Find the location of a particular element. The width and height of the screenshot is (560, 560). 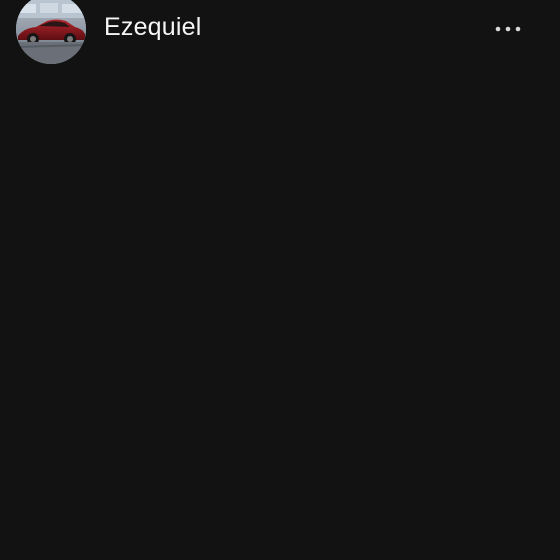

avatar is located at coordinates (51, 32).